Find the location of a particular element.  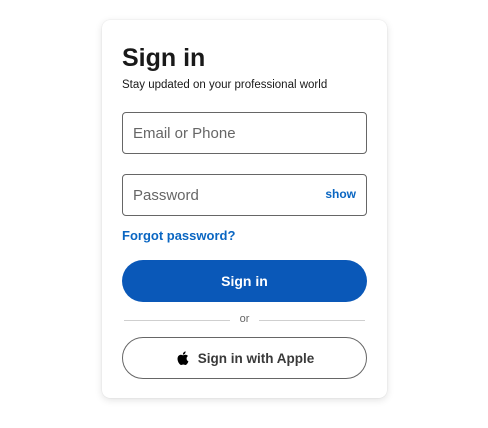

email-field is located at coordinates (244, 133).